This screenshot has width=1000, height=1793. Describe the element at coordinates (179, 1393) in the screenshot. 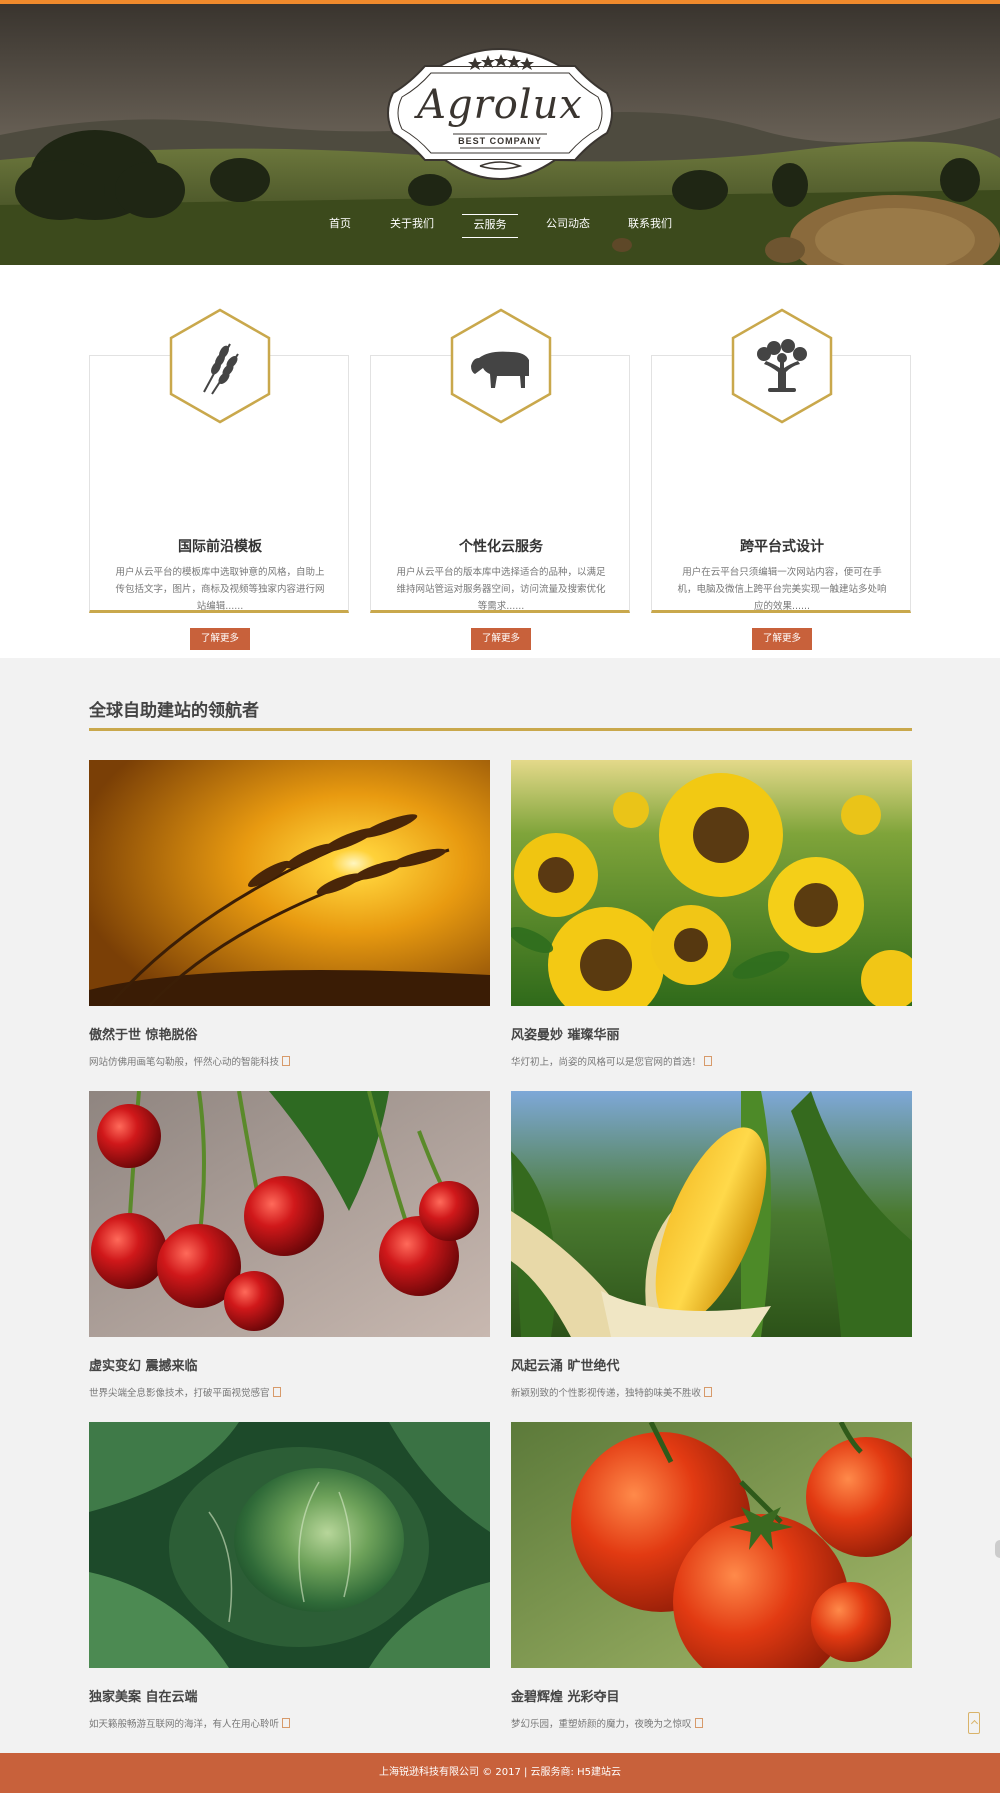

I see `gallery-item-description-text: 世界尖端全息影像技术，打破平面视觉感官` at that location.